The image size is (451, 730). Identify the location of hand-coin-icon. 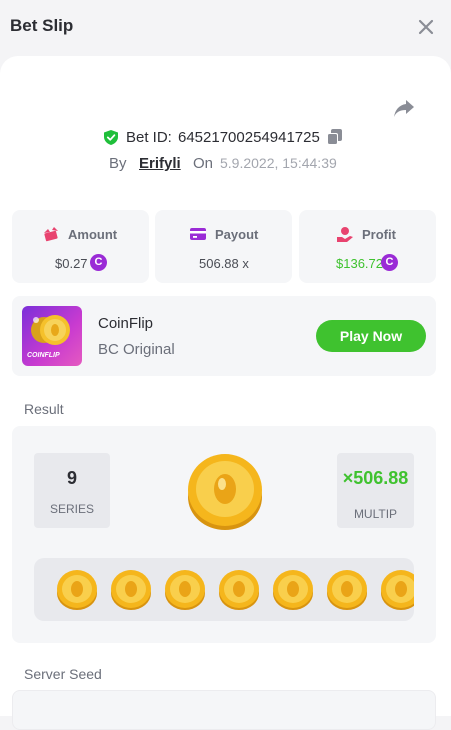
(345, 234).